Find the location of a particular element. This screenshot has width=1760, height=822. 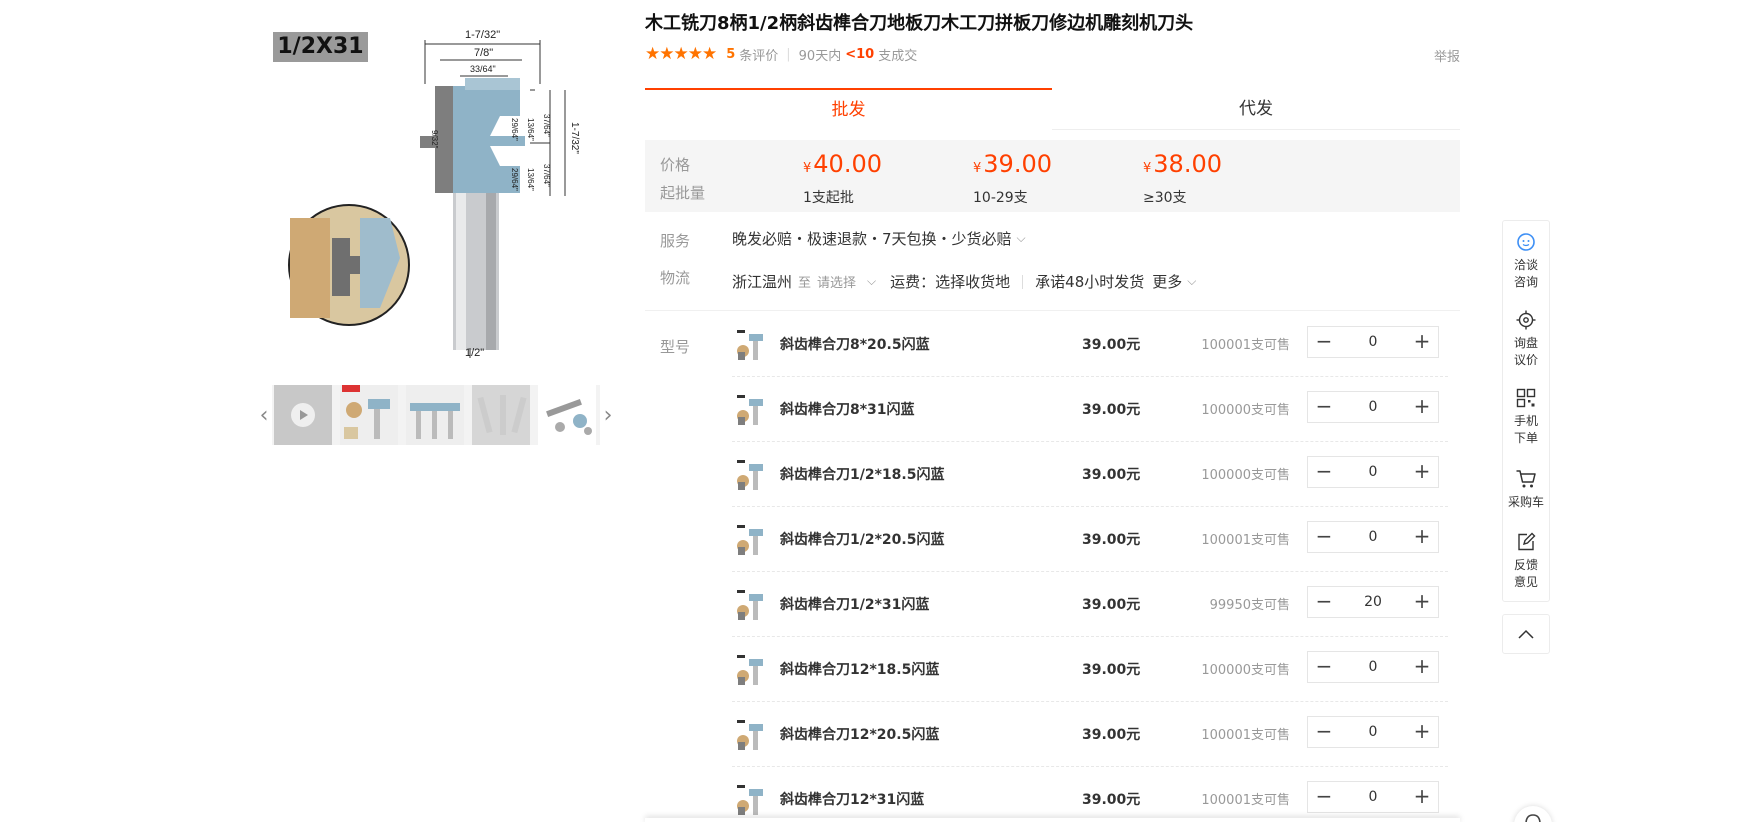

diagram-label-left: 9/32" is located at coordinates (434, 139).